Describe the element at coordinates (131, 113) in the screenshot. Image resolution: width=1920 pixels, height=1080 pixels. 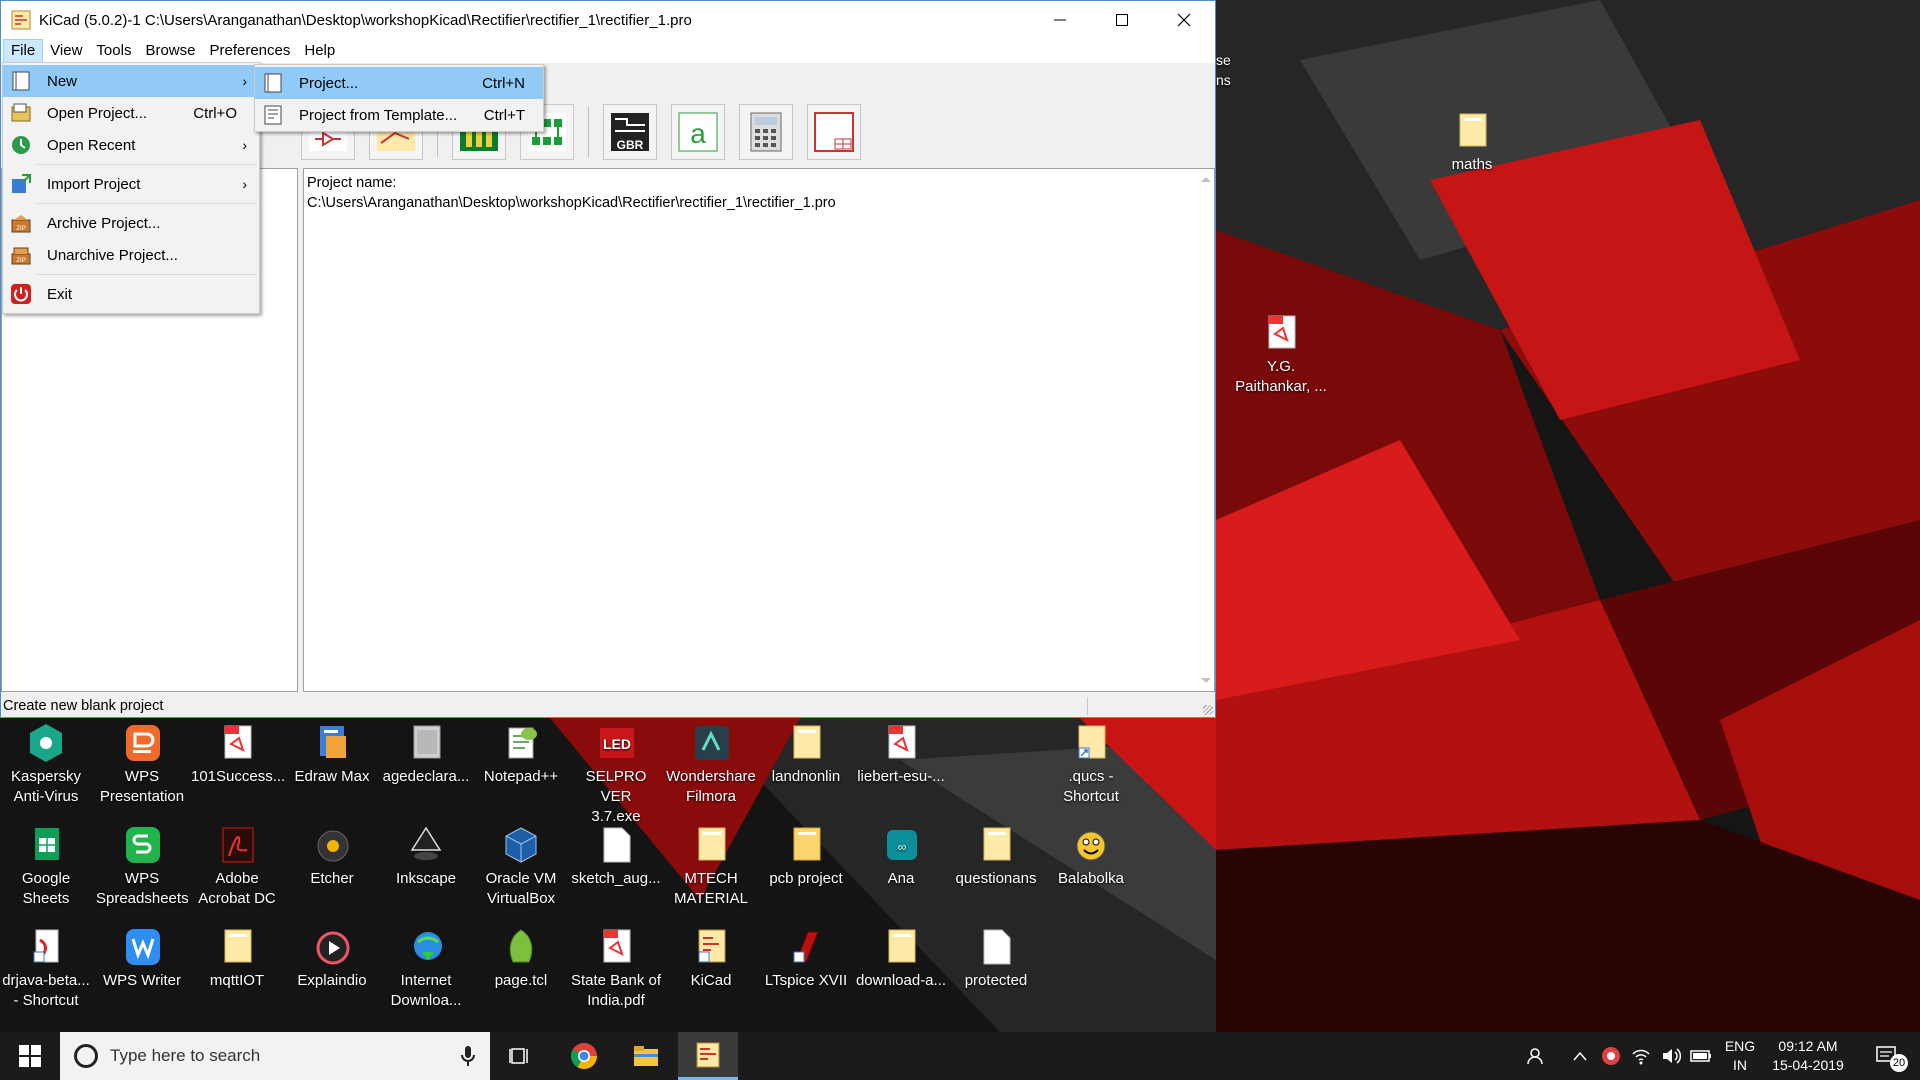
I see `menu-item-open-project: Open Project... Ctrl+O` at that location.